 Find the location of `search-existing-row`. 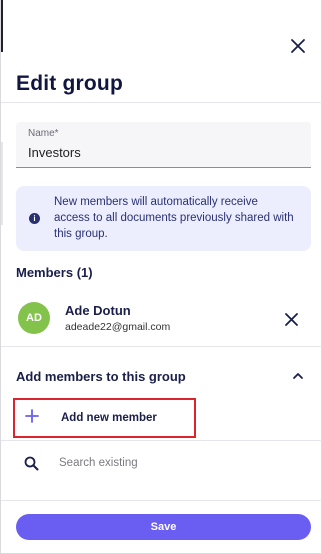

search-existing-row is located at coordinates (161, 464).